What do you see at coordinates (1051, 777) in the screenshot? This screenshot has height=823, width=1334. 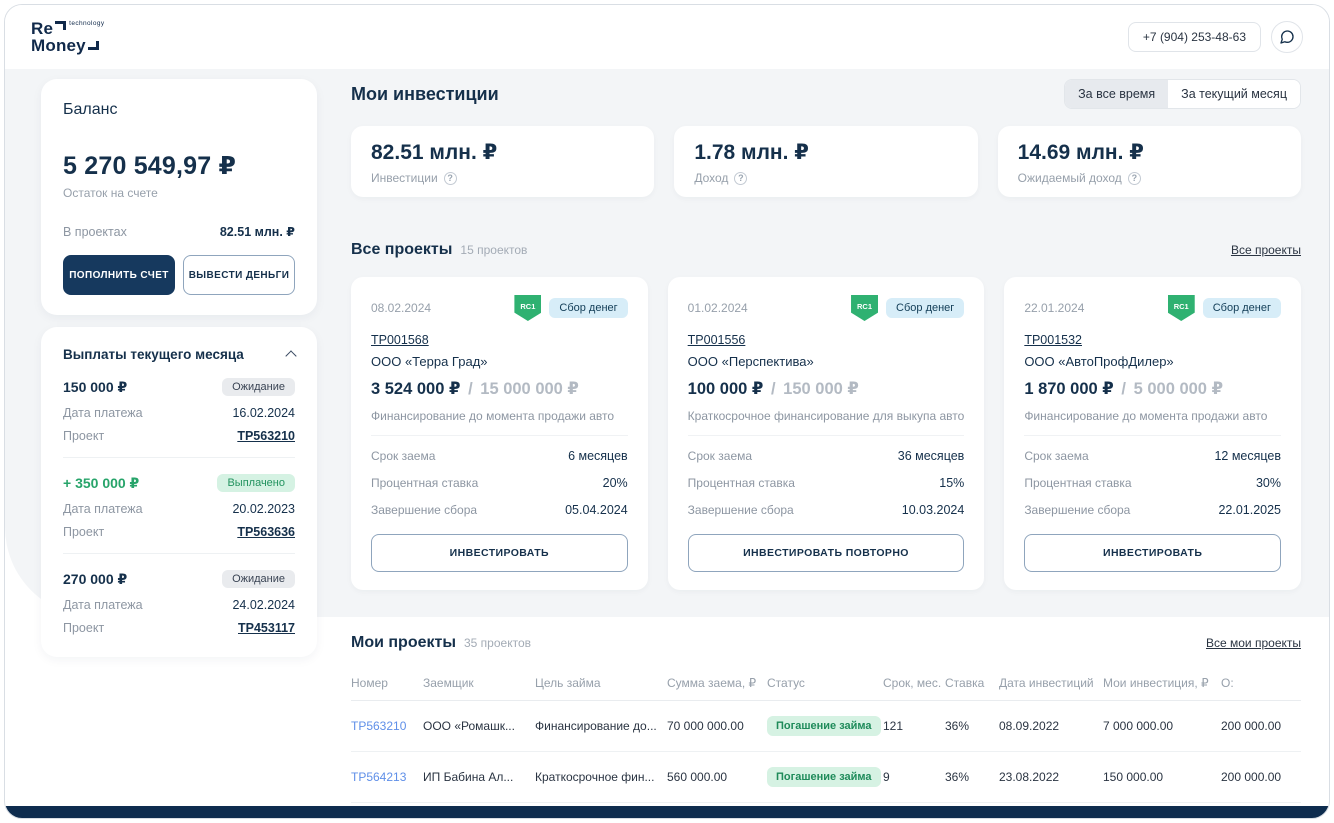 I see `invest-date-cell: 23.08.2022` at bounding box center [1051, 777].